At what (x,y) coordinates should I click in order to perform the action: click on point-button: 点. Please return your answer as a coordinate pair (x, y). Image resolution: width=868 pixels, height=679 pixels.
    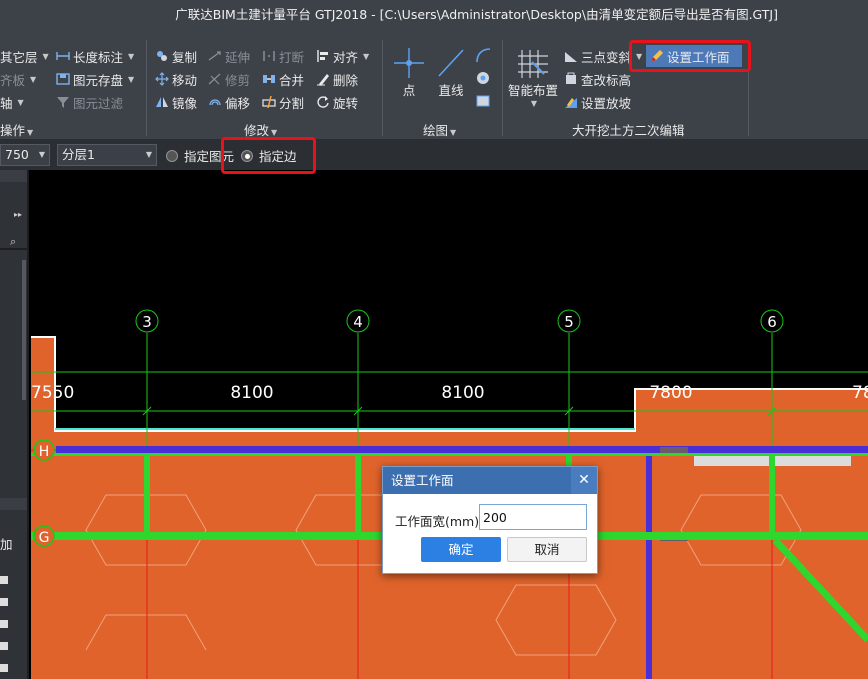
    Looking at the image, I should click on (409, 72).